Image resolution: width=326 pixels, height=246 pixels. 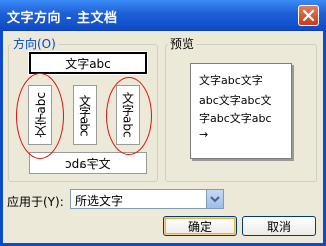 What do you see at coordinates (235, 118) in the screenshot?
I see `preview-line: 字abc文字abc` at bounding box center [235, 118].